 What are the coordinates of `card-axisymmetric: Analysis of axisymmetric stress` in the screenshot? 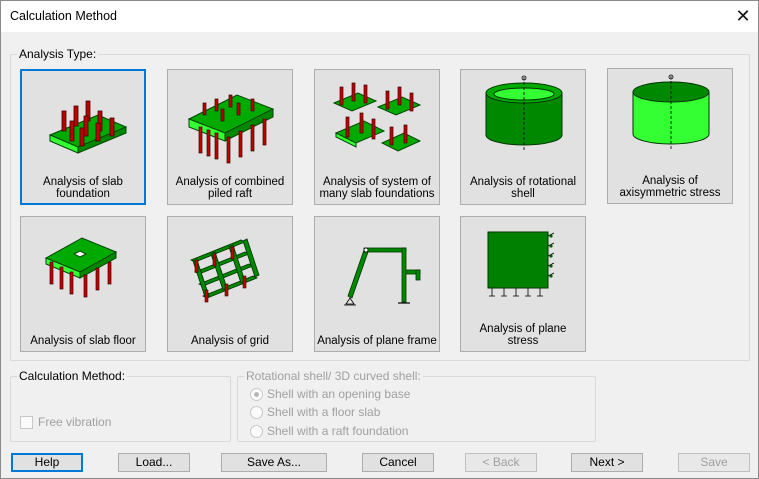 It's located at (670, 136).